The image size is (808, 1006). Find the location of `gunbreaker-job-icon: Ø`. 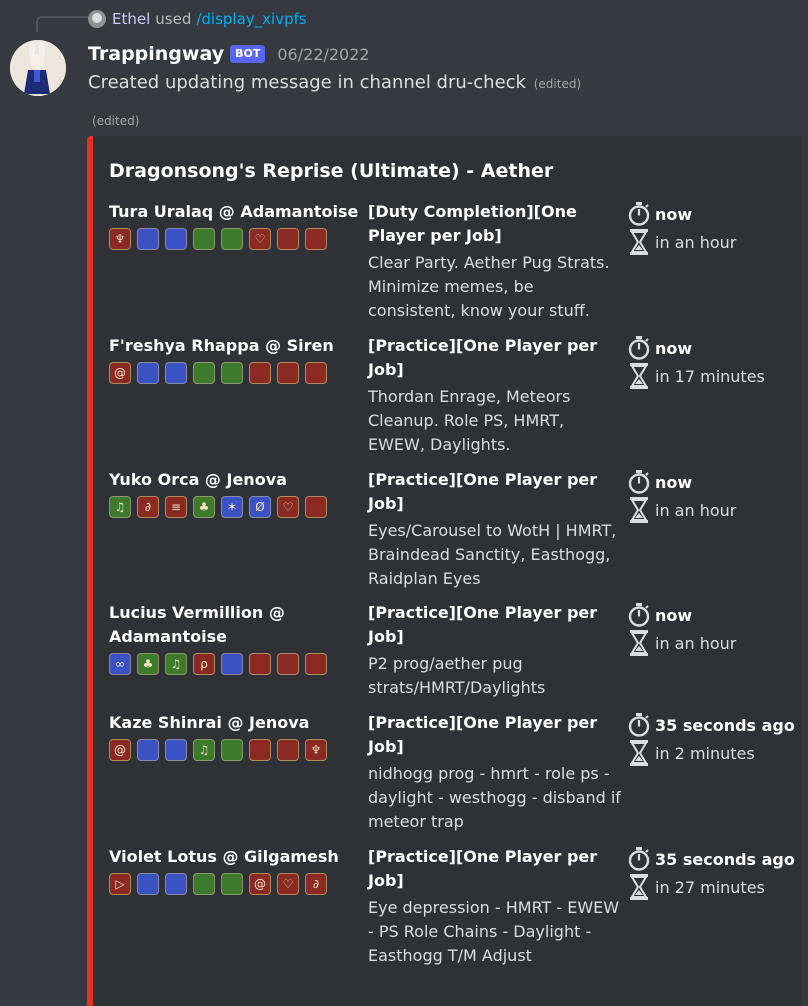

gunbreaker-job-icon: Ø is located at coordinates (260, 507).